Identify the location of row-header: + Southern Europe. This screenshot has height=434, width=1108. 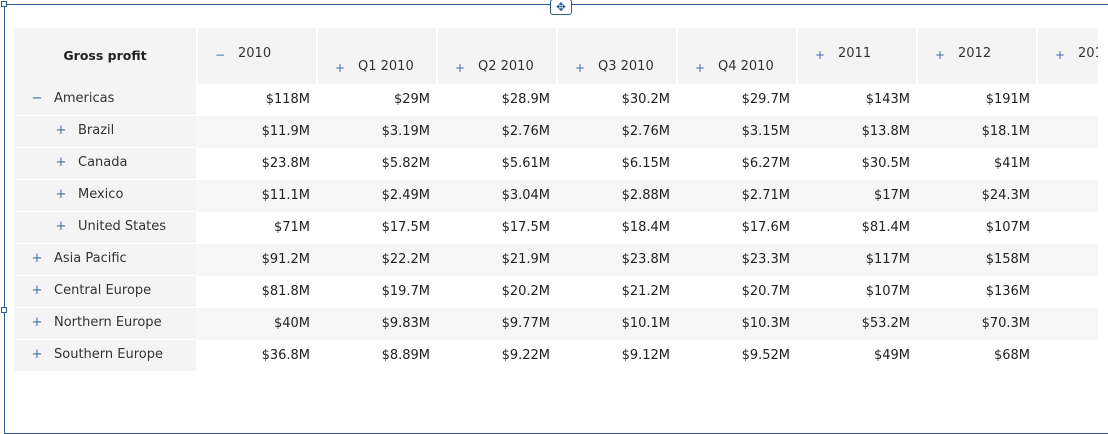
(105, 356).